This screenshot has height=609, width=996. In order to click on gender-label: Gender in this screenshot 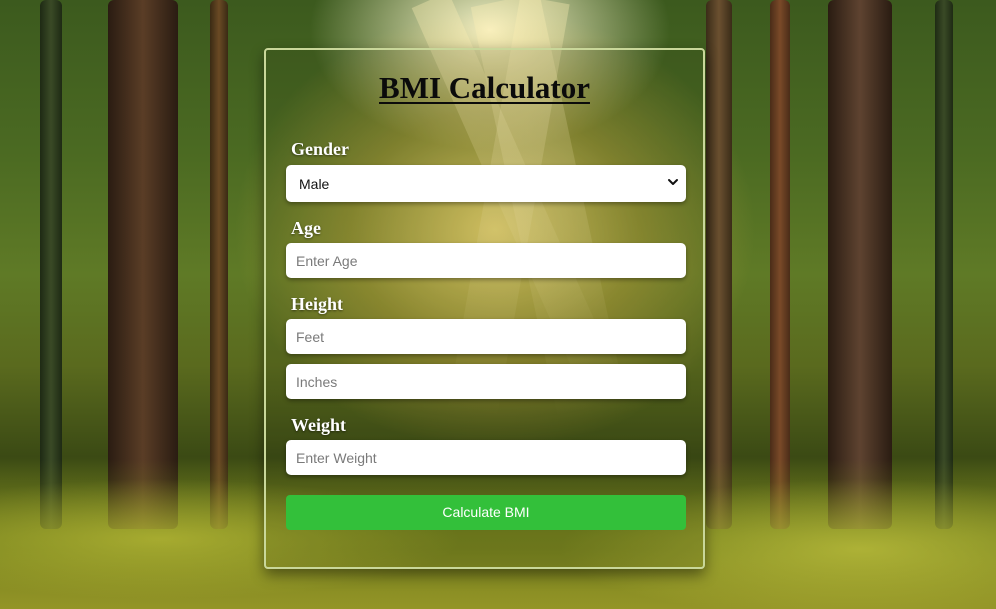, I will do `click(320, 149)`.